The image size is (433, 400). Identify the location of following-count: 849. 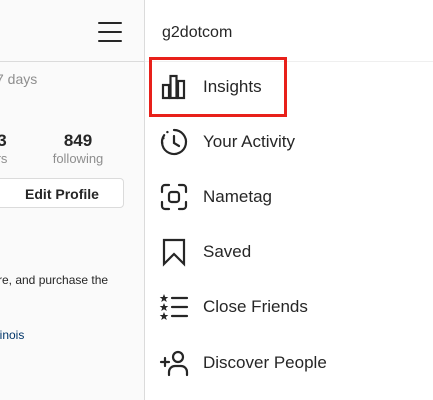
(78, 140).